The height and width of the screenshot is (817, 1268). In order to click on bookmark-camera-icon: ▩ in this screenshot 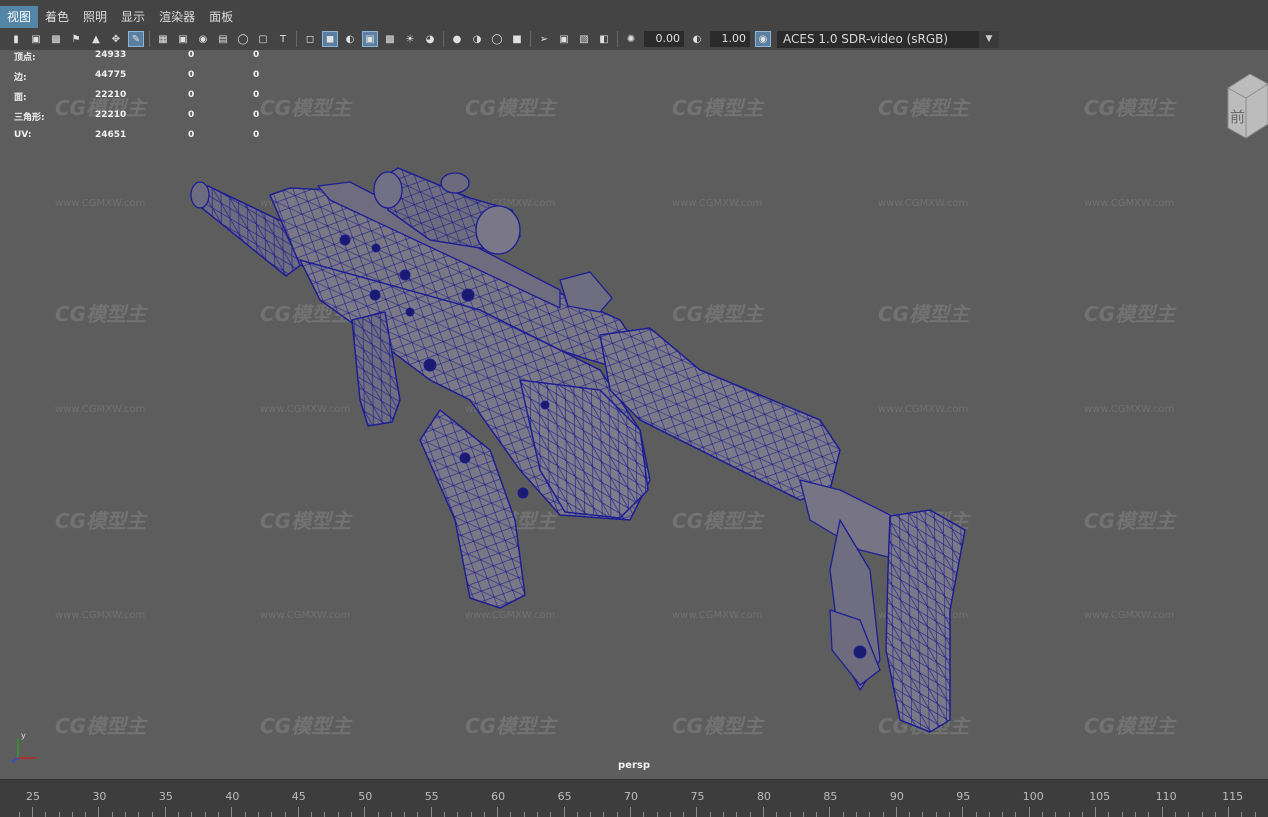, I will do `click(56, 39)`.